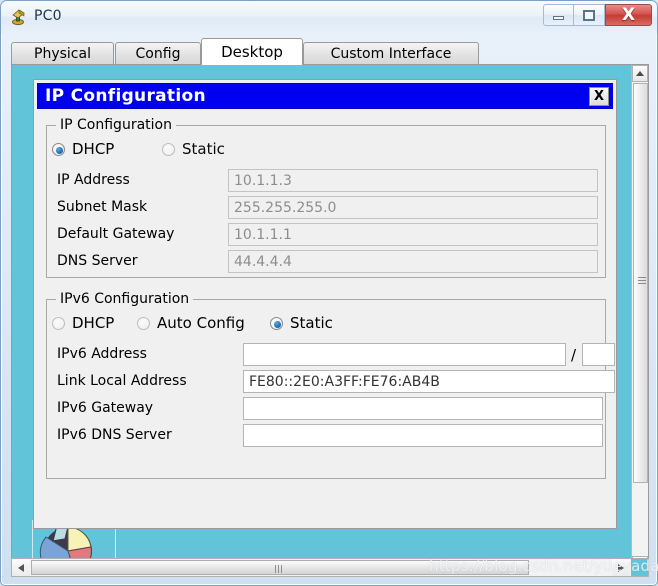 This screenshot has height=586, width=658. I want to click on ipv6-prefix-length-input, so click(598, 354).